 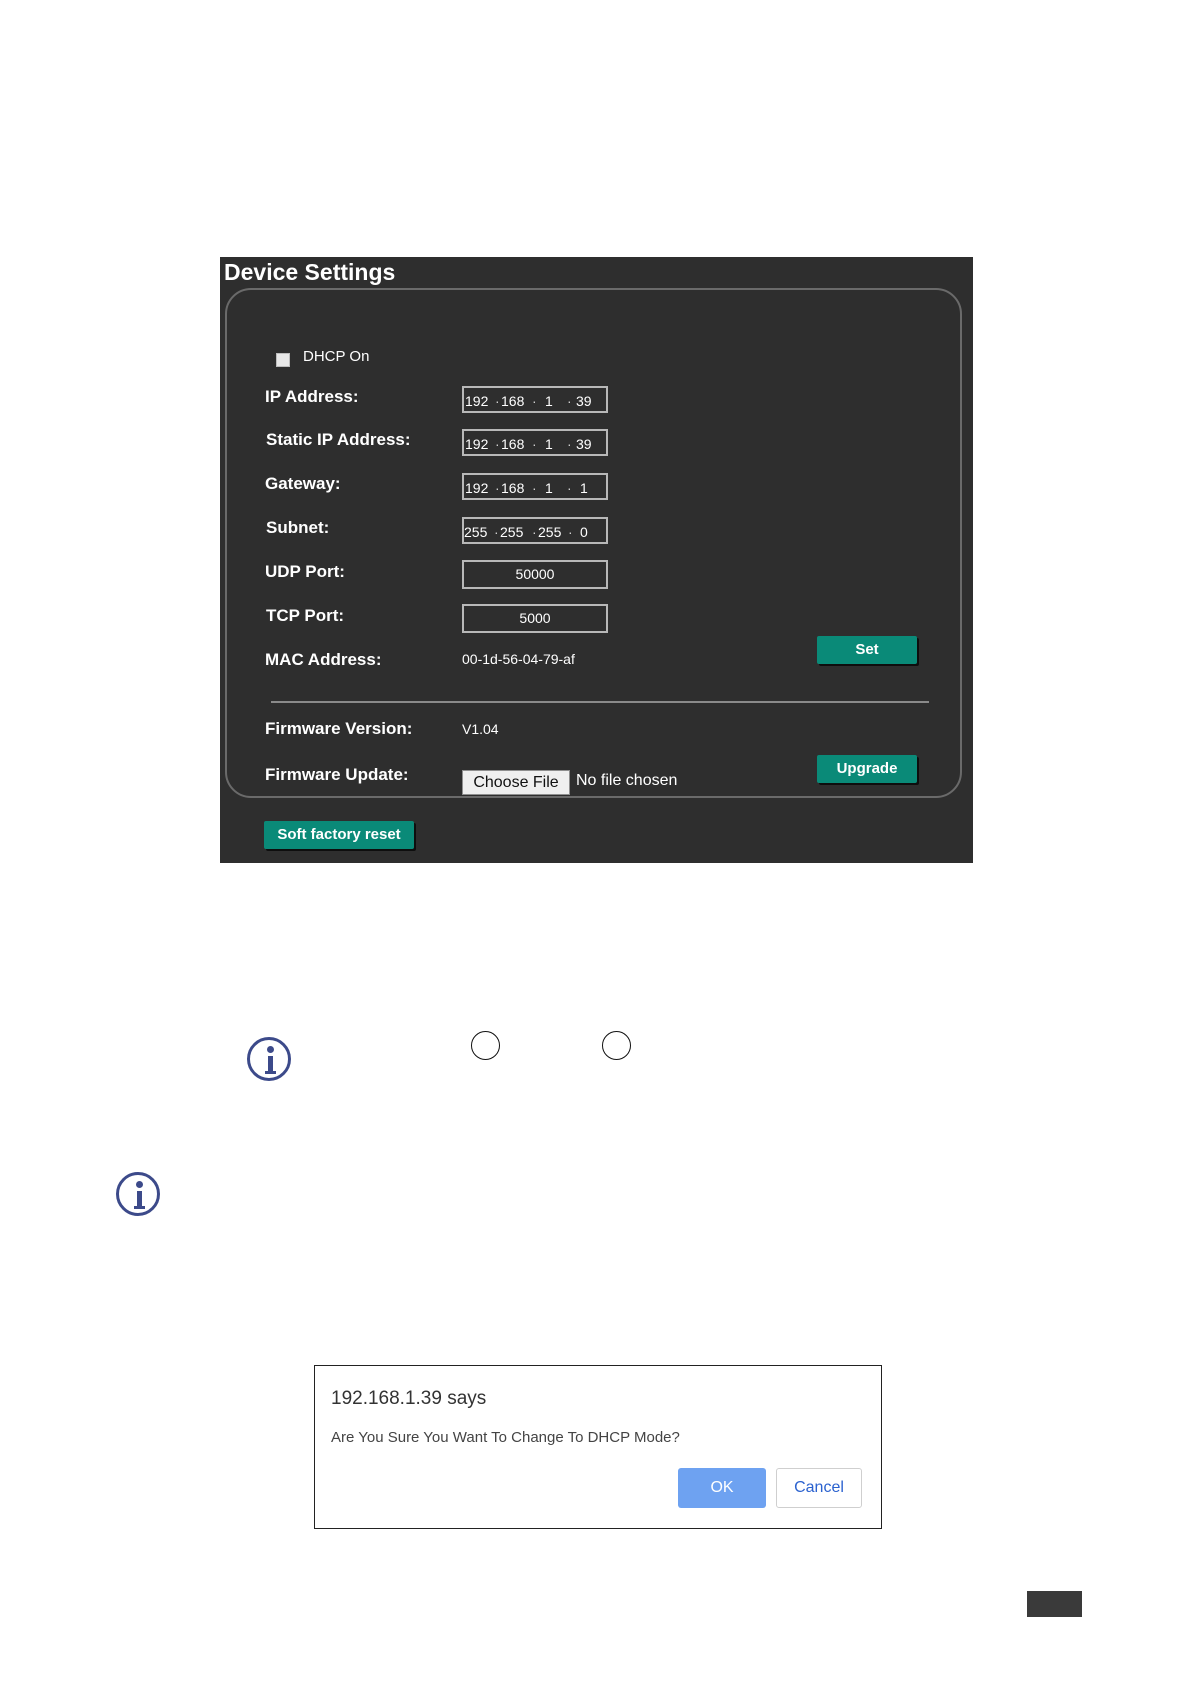 What do you see at coordinates (516, 782) in the screenshot?
I see `choose-file-button: Choose File` at bounding box center [516, 782].